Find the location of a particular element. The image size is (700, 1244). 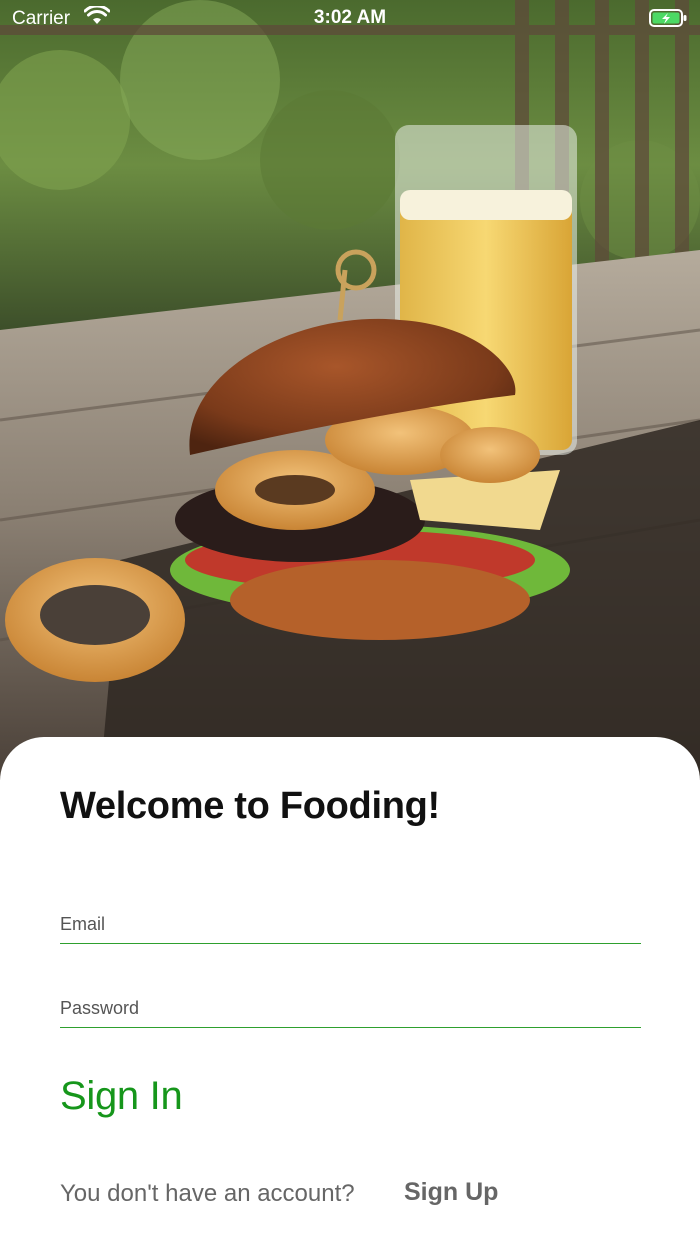

status-bar: Carrier 3:02 AM is located at coordinates (350, 18).